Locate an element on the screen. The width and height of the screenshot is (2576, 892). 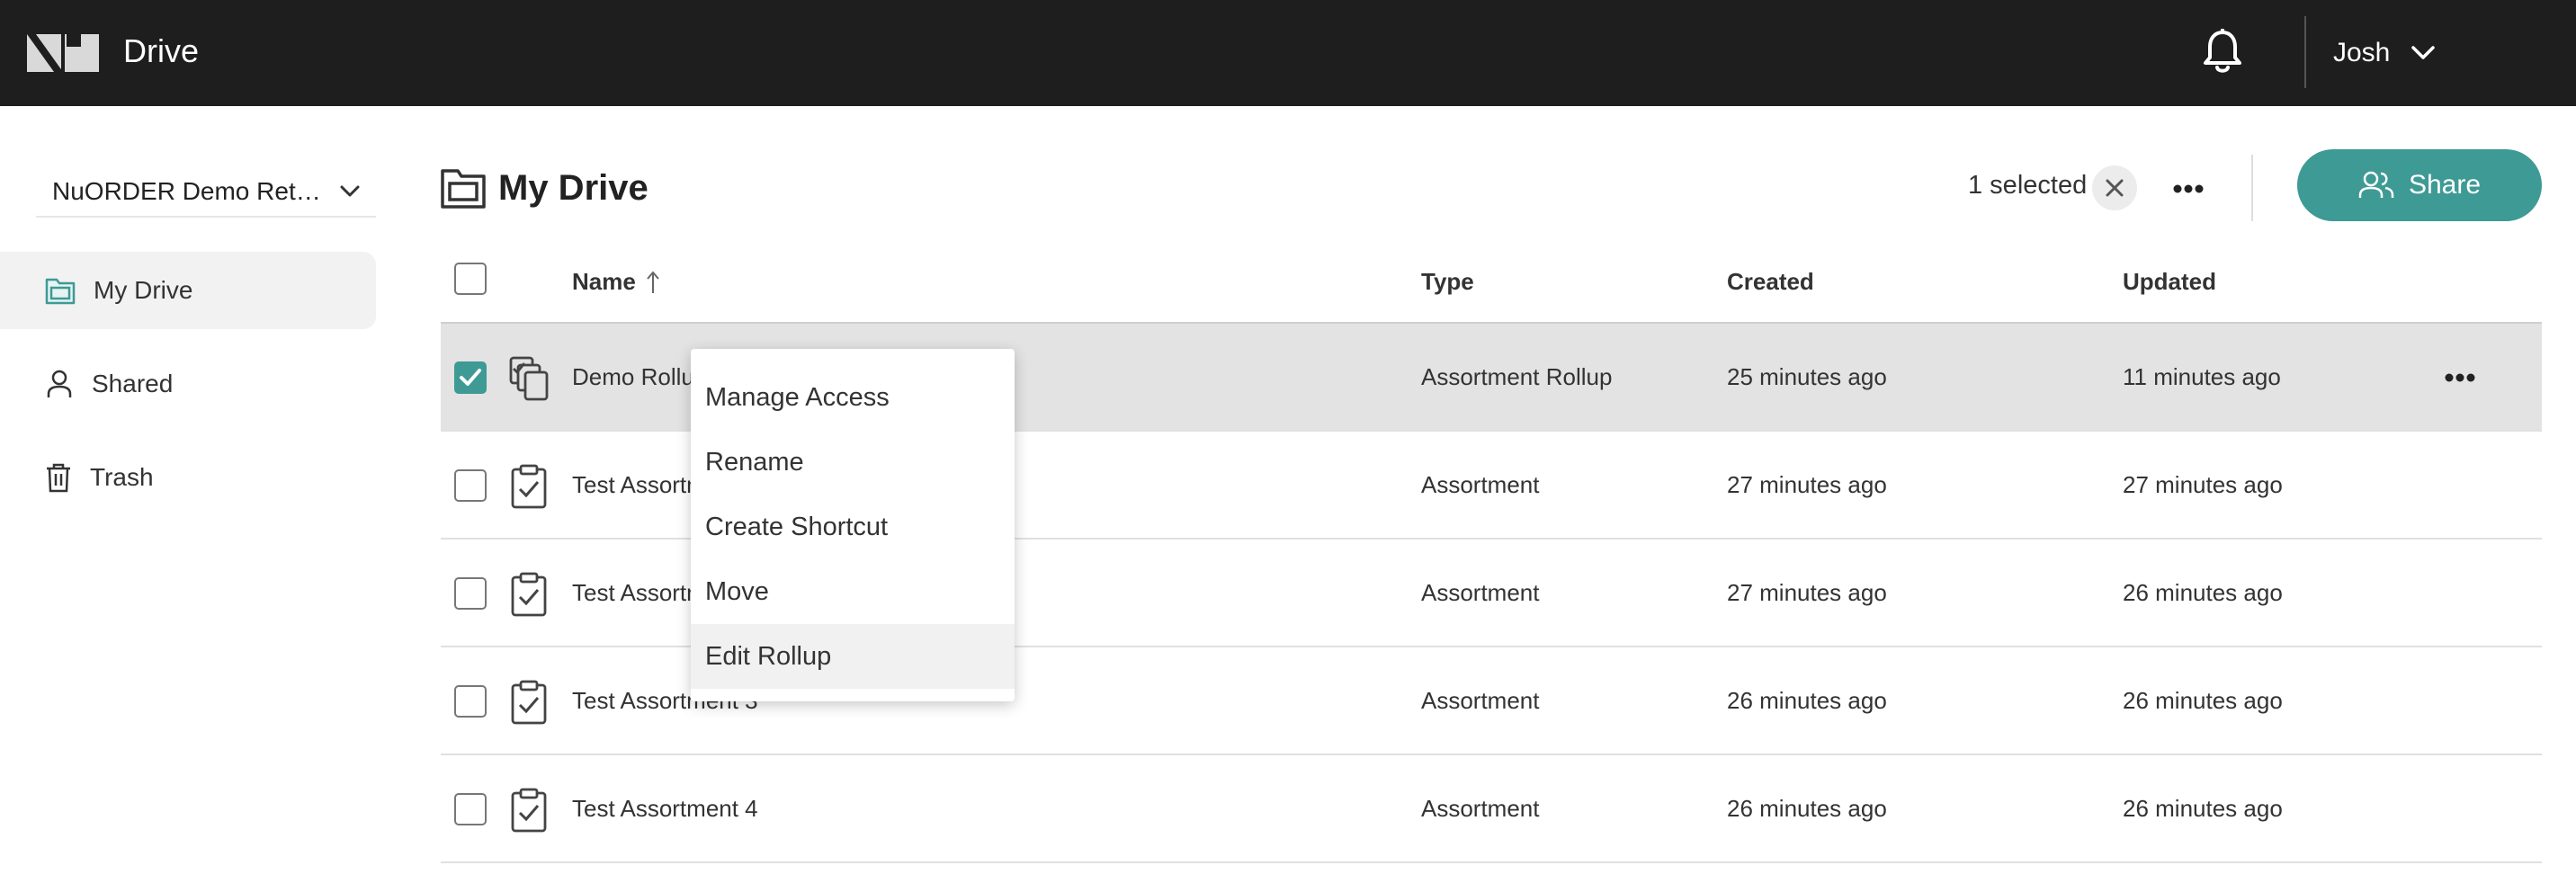
person-icon is located at coordinates (60, 384).